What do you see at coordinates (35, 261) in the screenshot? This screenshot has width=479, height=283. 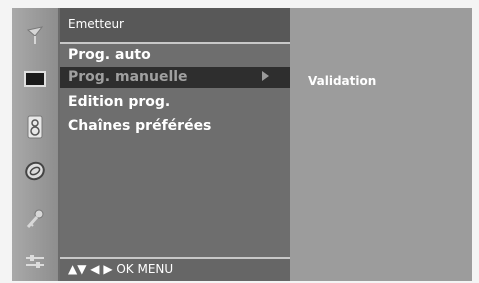 I see `setup-icon` at bounding box center [35, 261].